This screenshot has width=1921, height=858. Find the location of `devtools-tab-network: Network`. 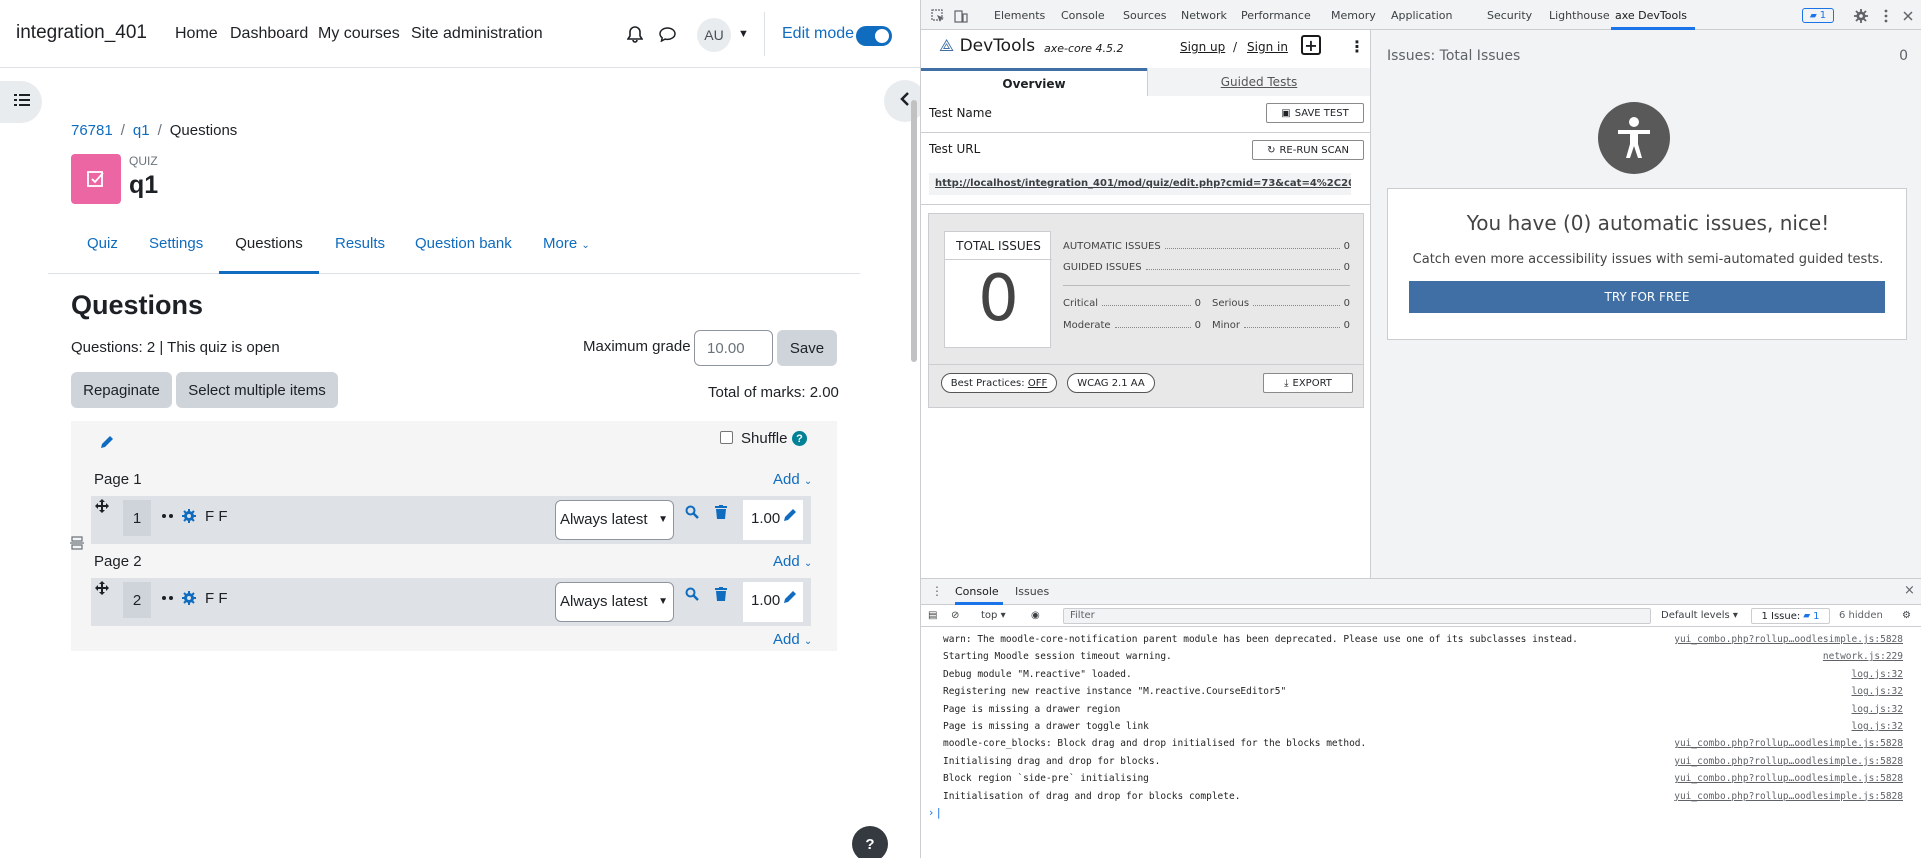

devtools-tab-network: Network is located at coordinates (1204, 15).